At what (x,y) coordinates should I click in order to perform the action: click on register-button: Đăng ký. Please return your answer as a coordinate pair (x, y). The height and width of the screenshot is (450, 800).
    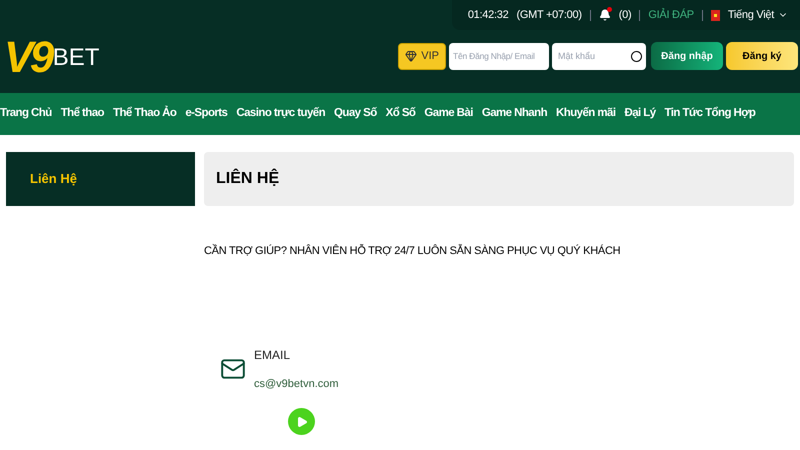
    Looking at the image, I should click on (762, 56).